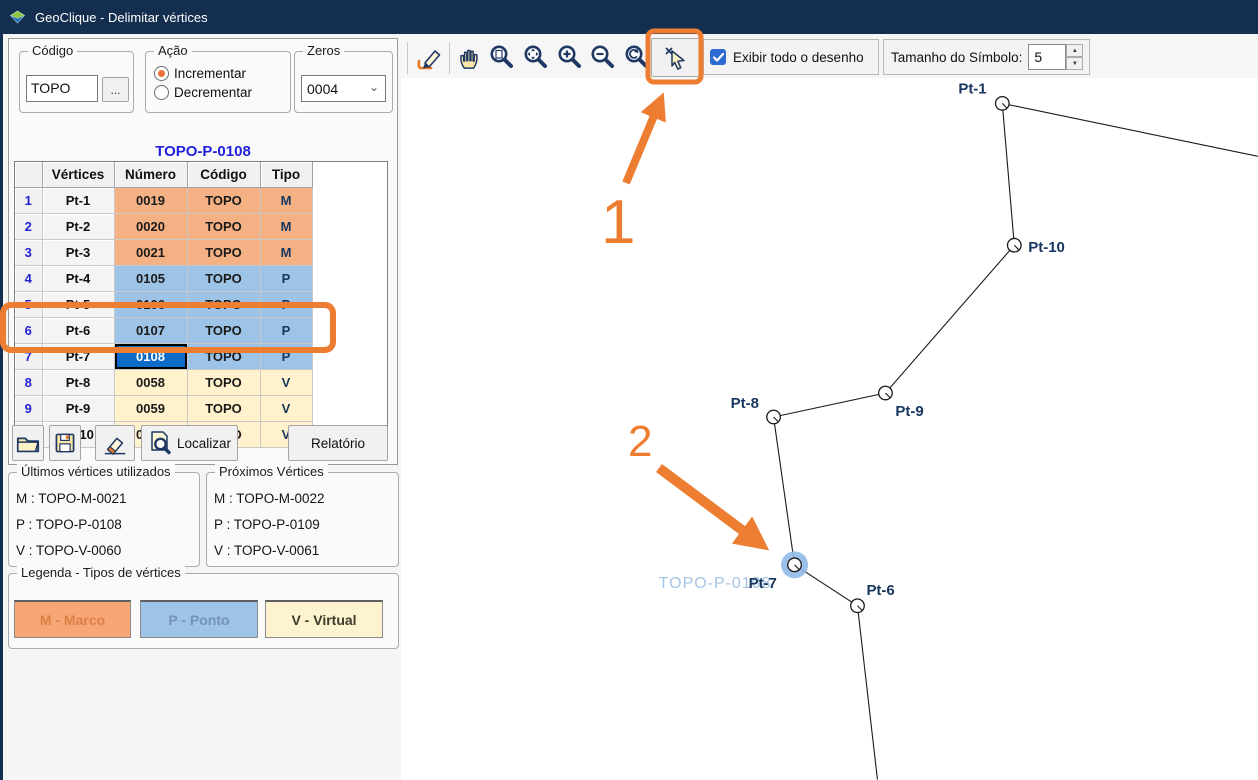 This screenshot has width=1258, height=780. I want to click on zoom-window-button, so click(502, 57).